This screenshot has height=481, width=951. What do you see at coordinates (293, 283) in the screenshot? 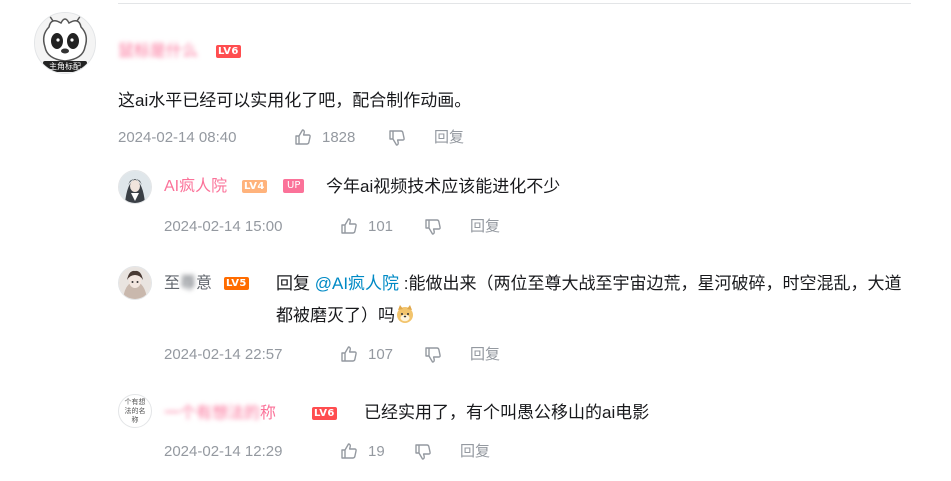
I see `reply-prefix: 回复` at bounding box center [293, 283].